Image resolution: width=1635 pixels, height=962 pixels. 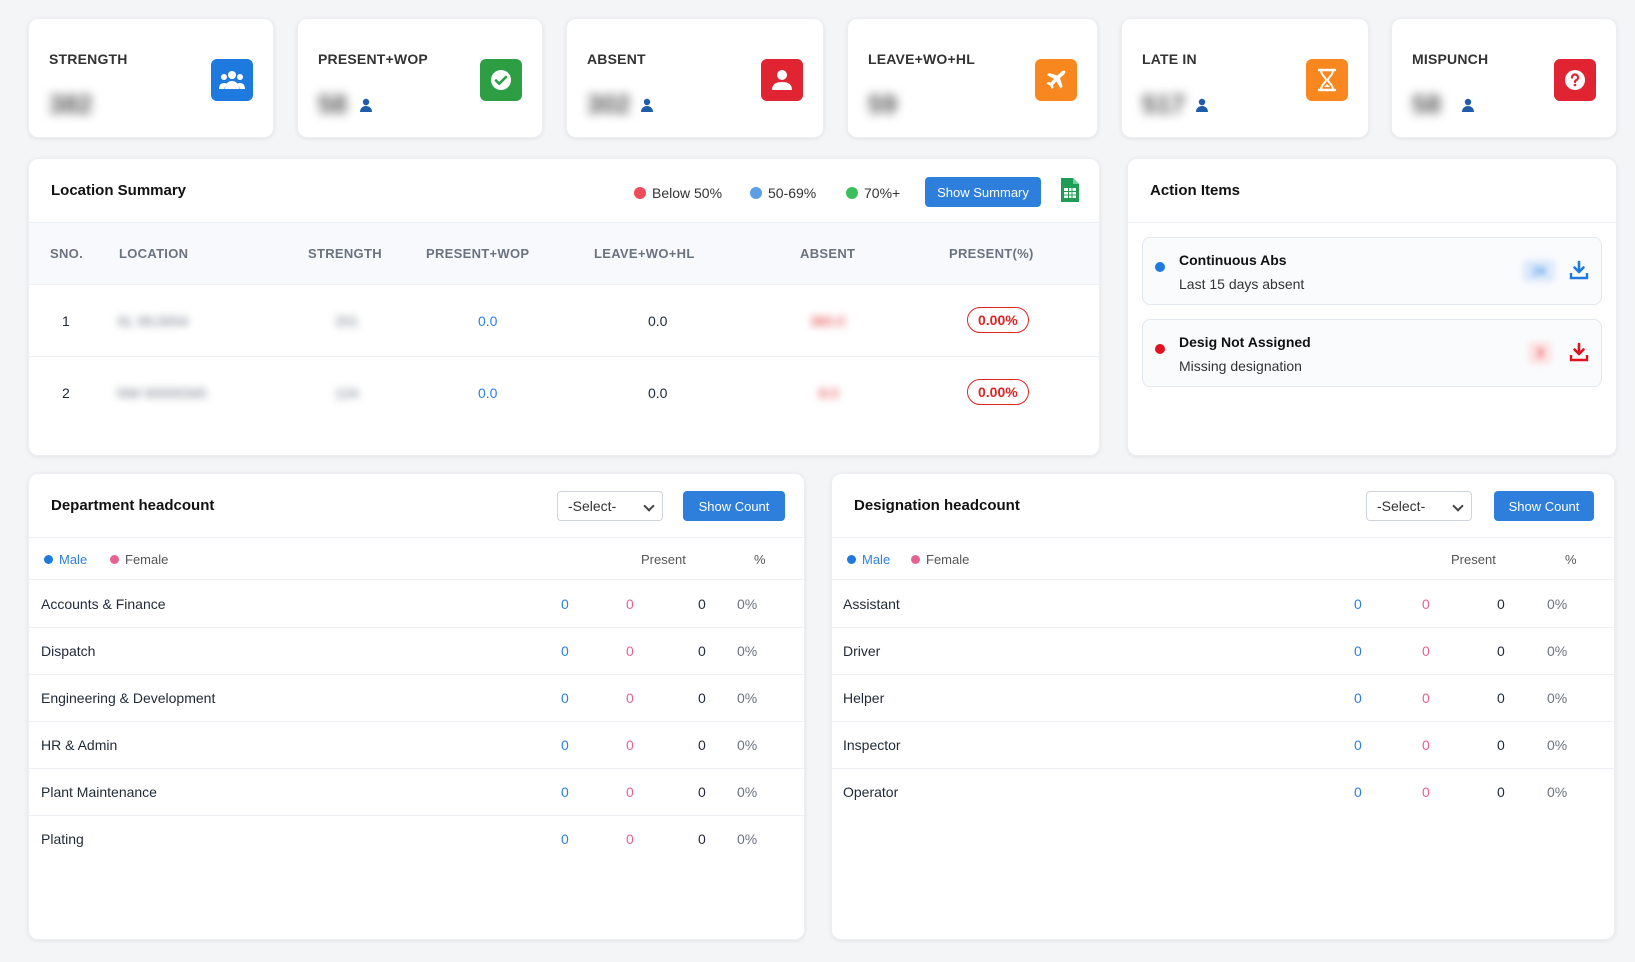 I want to click on column-header: SNO., so click(x=66, y=253).